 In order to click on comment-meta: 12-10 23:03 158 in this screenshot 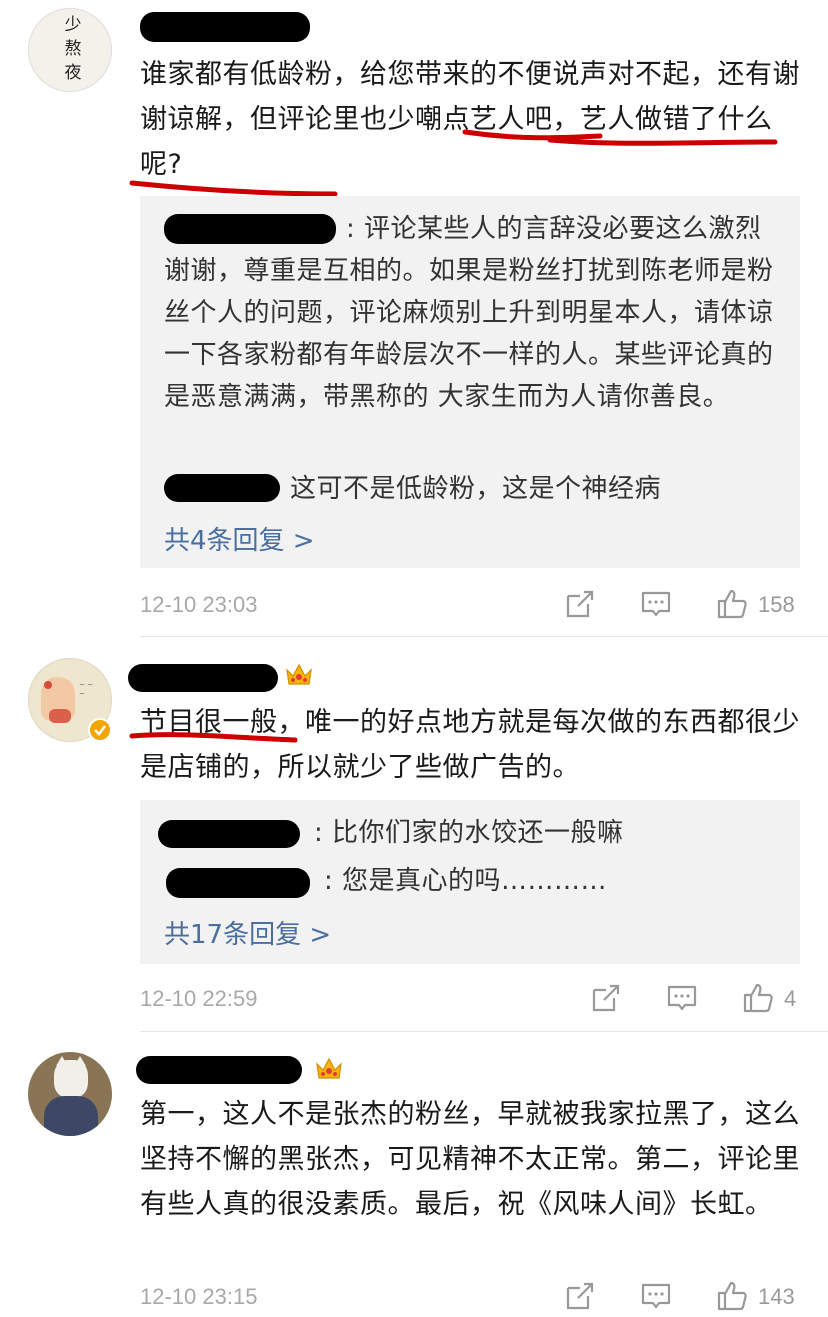, I will do `click(470, 608)`.